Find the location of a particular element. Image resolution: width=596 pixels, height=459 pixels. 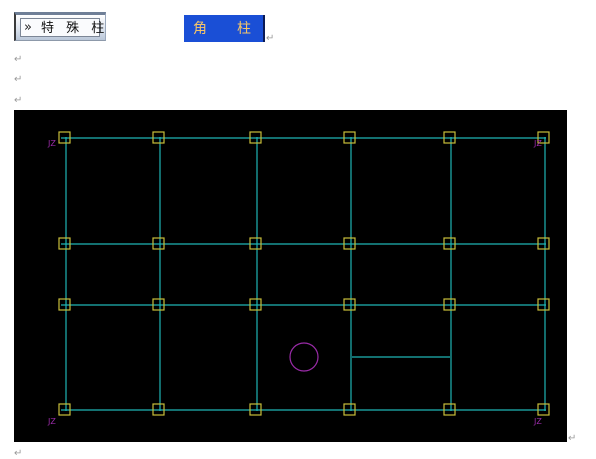

circular-column-icon is located at coordinates (304, 357).